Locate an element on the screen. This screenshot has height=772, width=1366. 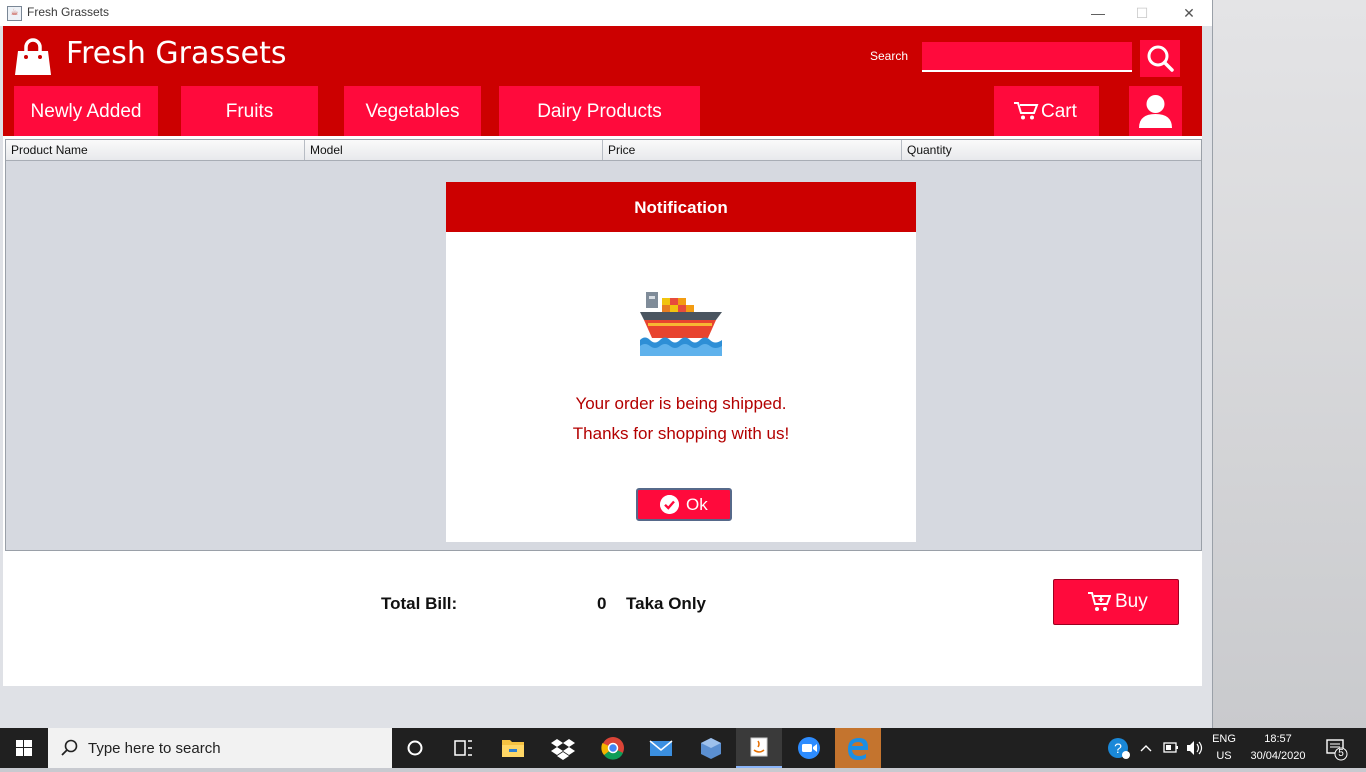
notification-count: 5 is located at coordinates (1341, 753).